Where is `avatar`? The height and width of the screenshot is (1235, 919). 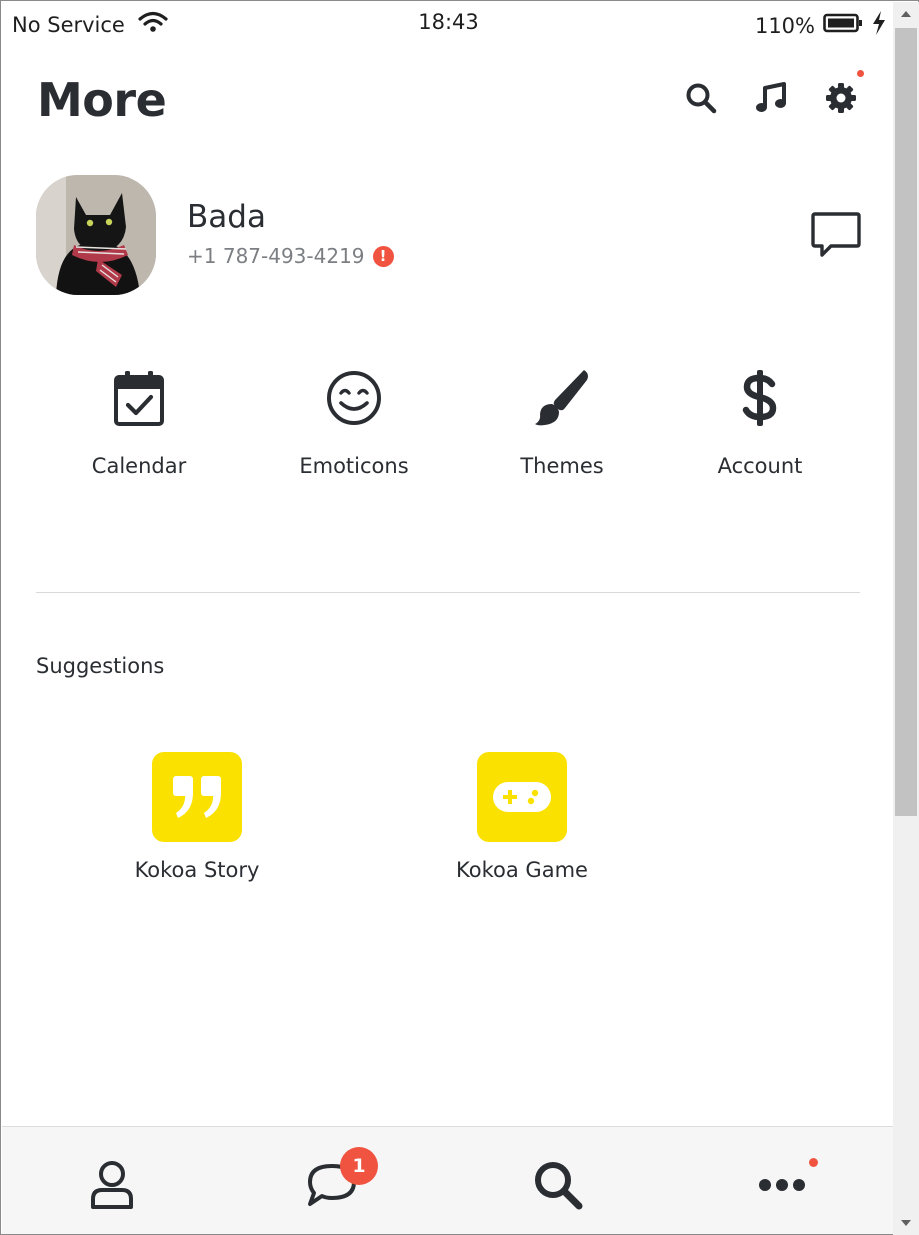 avatar is located at coordinates (96, 235).